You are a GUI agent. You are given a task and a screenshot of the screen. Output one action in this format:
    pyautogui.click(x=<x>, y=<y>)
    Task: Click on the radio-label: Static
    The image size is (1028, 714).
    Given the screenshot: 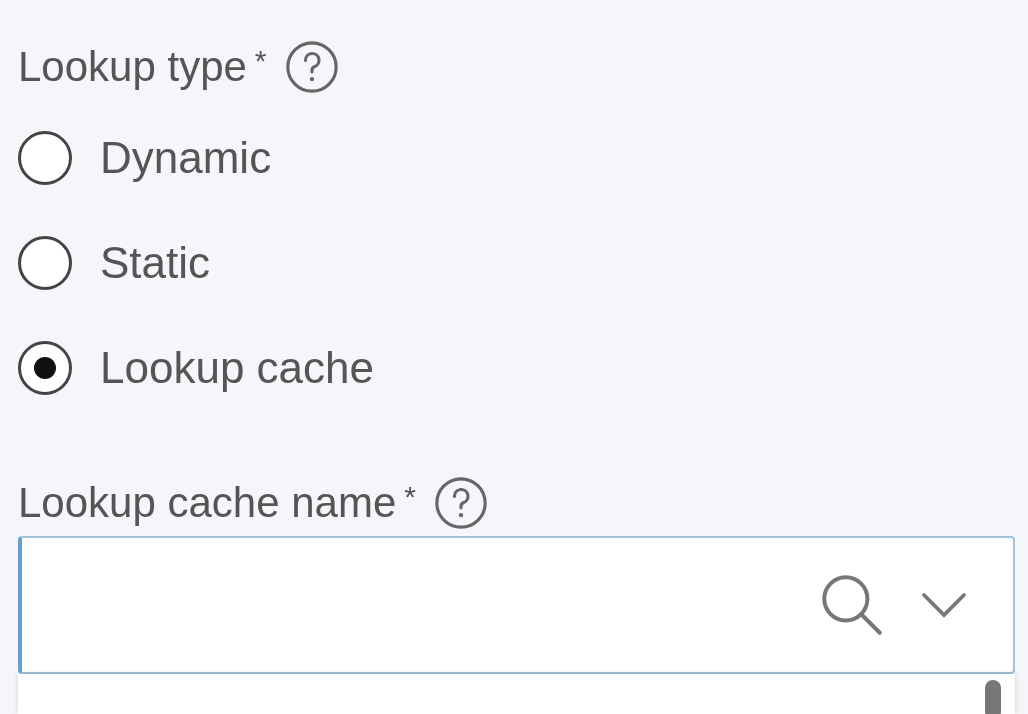 What is the action you would take?
    pyautogui.click(x=155, y=263)
    